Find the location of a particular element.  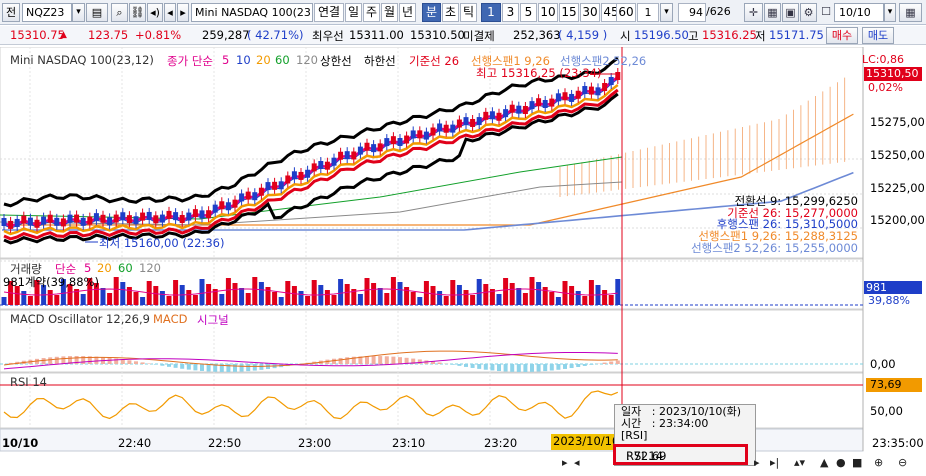

interval-60: 60 is located at coordinates (626, 12).